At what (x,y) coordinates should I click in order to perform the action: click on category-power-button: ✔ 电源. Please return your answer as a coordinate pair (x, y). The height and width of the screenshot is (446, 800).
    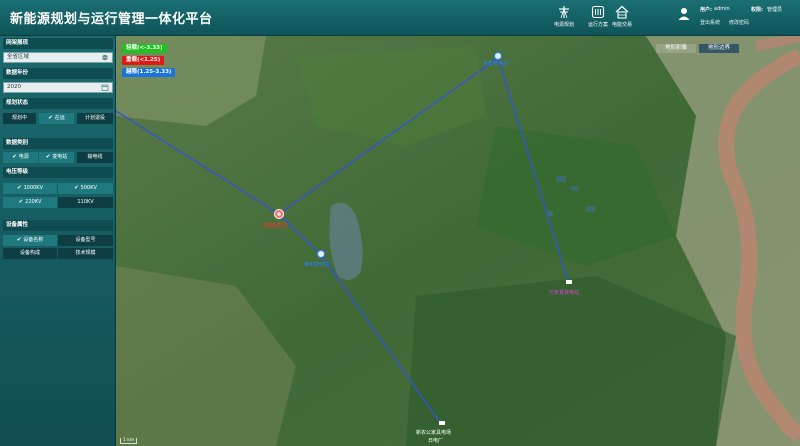
    Looking at the image, I should click on (20, 157).